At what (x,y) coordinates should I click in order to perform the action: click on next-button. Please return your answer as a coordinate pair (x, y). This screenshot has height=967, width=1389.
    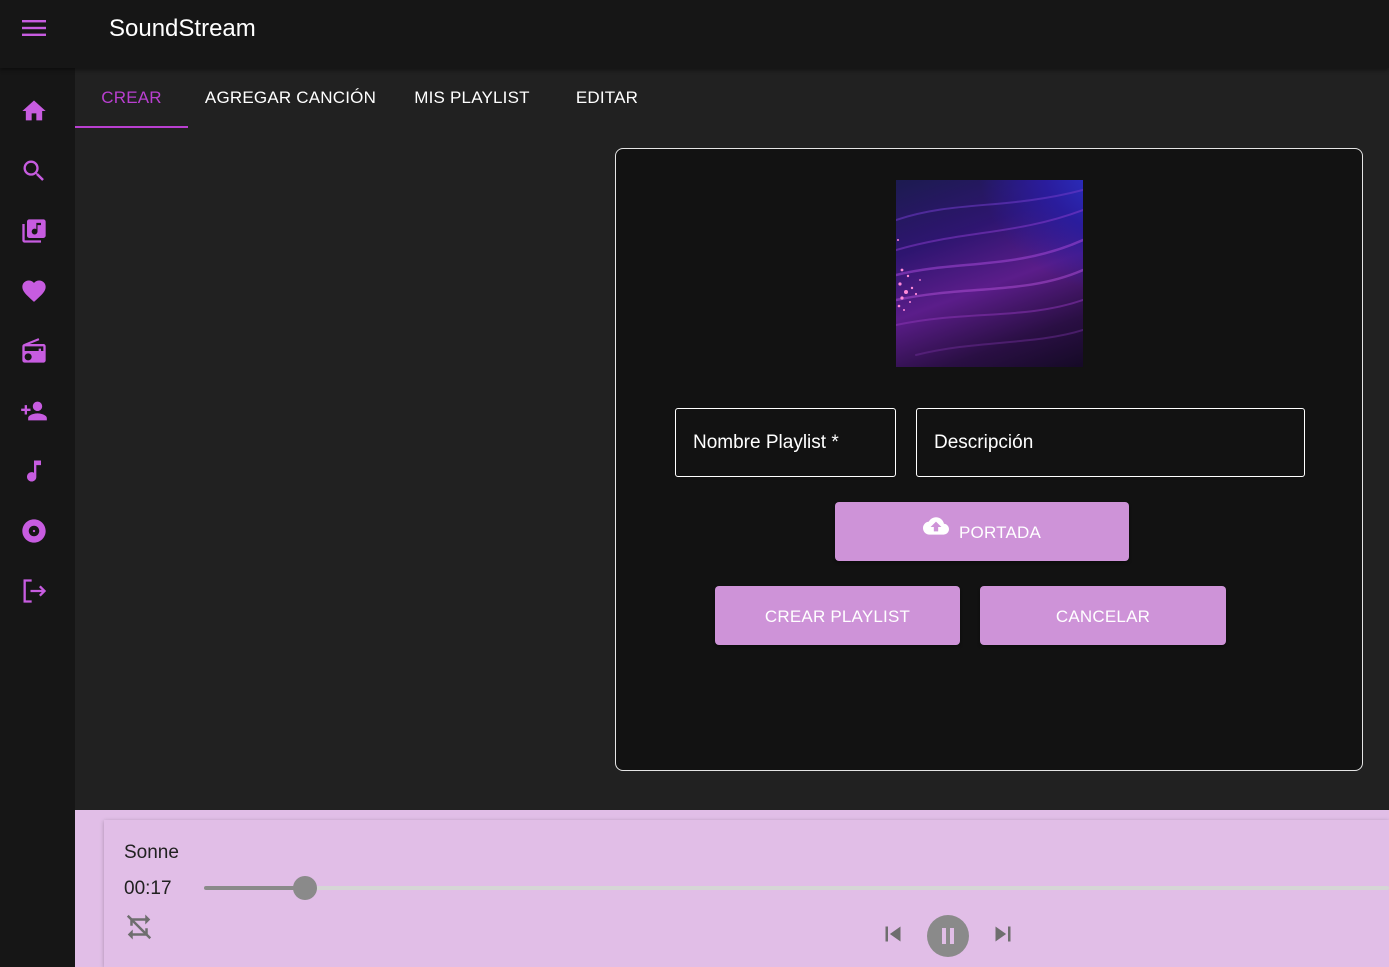
    Looking at the image, I should click on (1003, 936).